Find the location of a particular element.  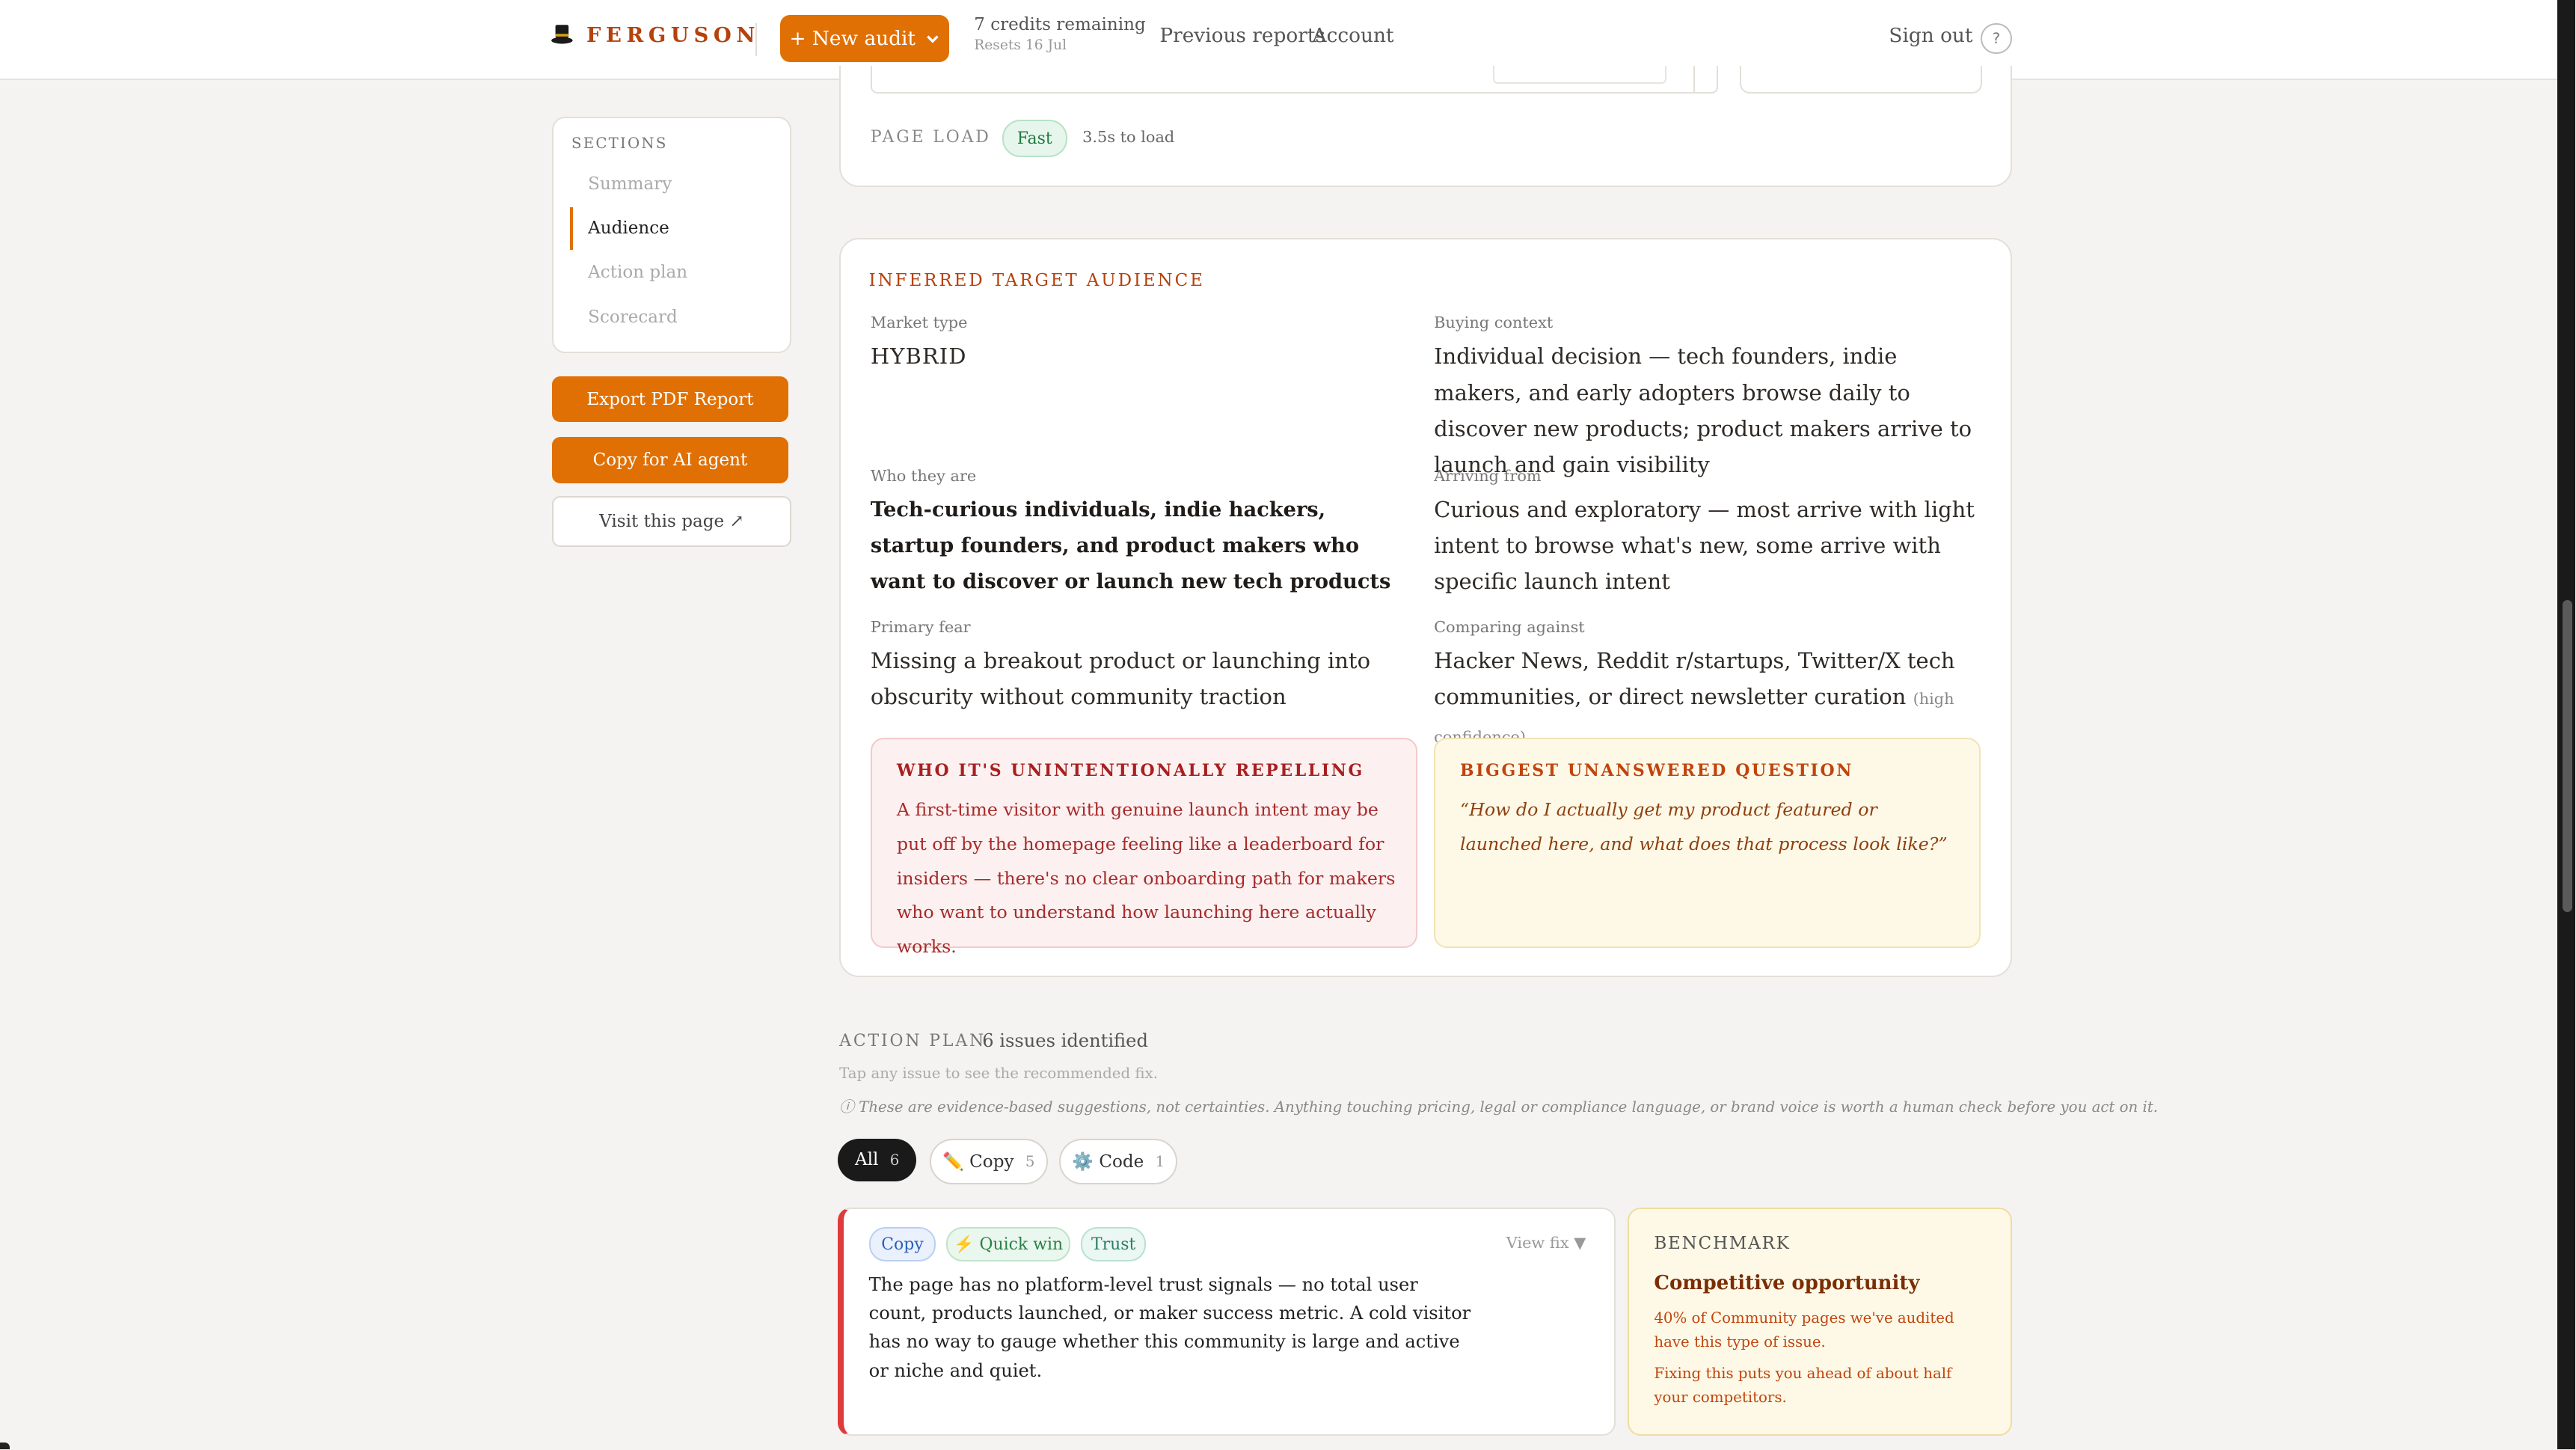

tag-trust: Trust is located at coordinates (1113, 1244).